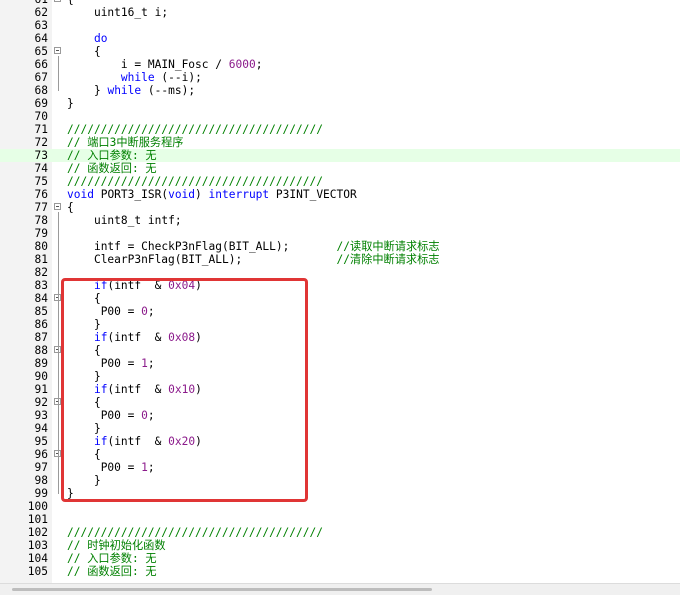 Image resolution: width=680 pixels, height=595 pixels. Describe the element at coordinates (340, 116) in the screenshot. I see `code-line: 70` at that location.